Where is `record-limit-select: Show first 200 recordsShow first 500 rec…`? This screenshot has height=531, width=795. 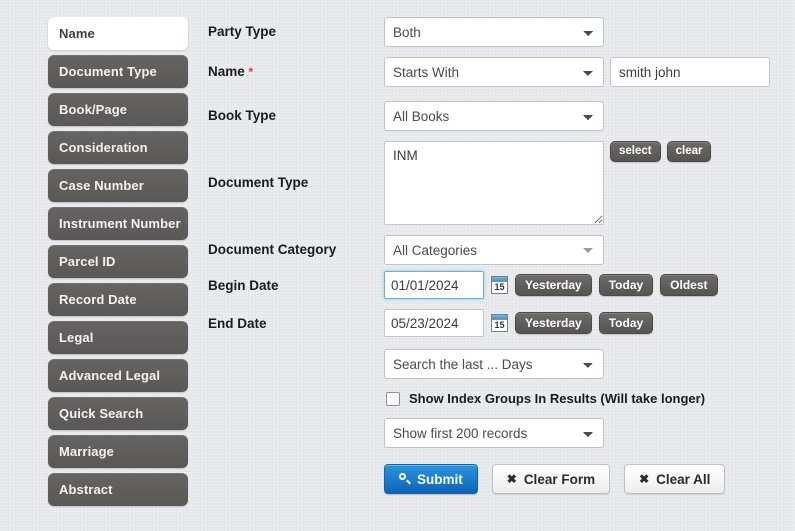
record-limit-select: Show first 200 recordsShow first 500 rec… is located at coordinates (494, 433).